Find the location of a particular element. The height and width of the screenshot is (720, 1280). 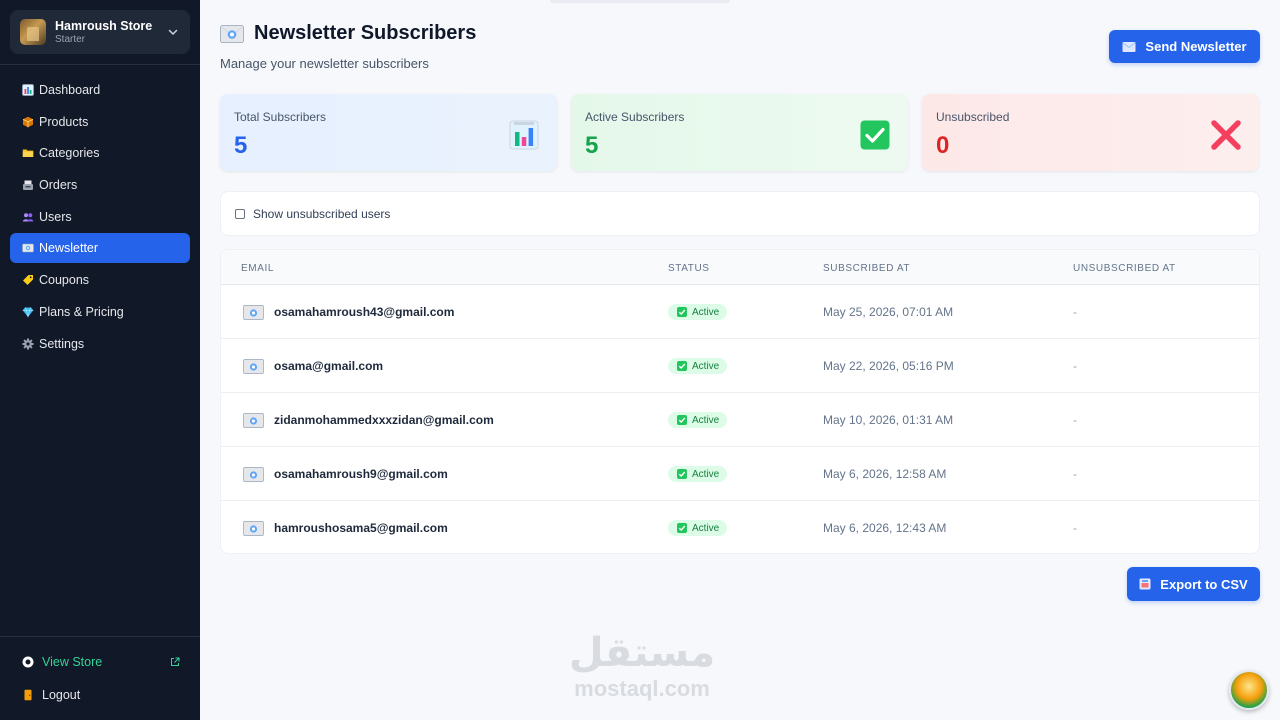

filter-bar: Show unsubscribed users is located at coordinates (740, 213).